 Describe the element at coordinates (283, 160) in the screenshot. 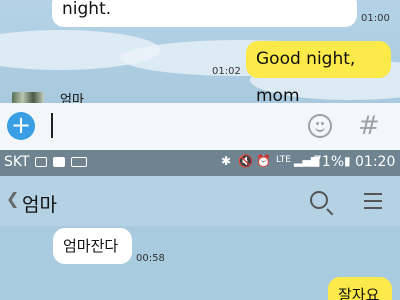

I see `lte-label: LTE` at that location.